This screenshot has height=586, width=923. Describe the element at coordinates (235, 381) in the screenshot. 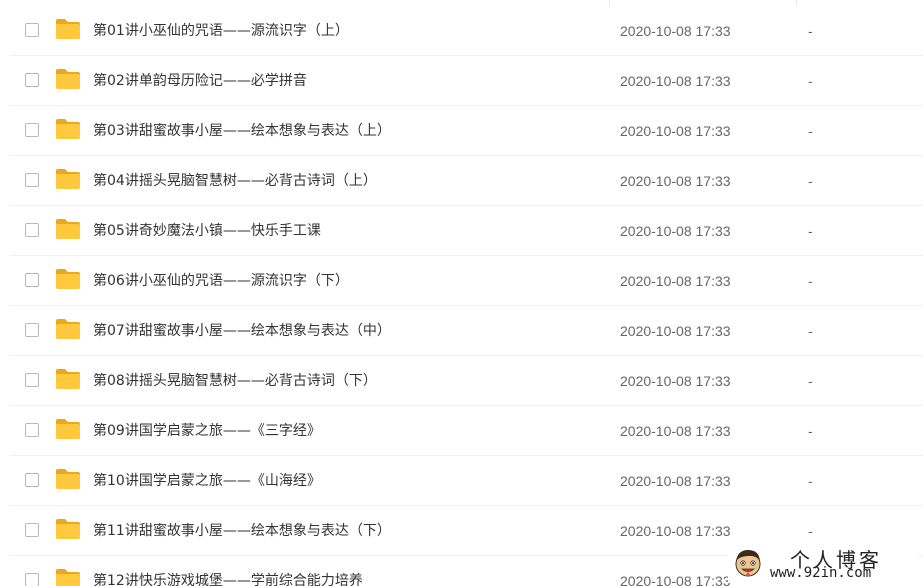

I see `file-name-link: 第08讲摇头晃脑智慧树——必背古诗词（下）` at that location.